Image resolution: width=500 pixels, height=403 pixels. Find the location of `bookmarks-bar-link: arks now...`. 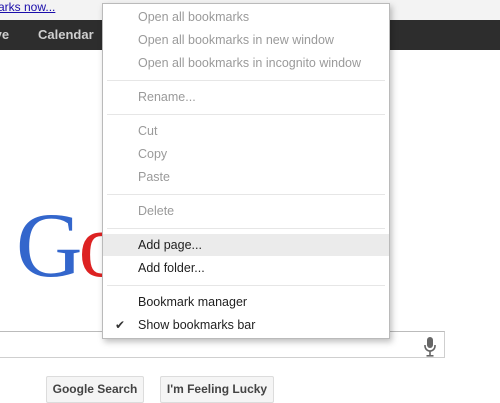

bookmarks-bar-link: arks now... is located at coordinates (27, 7).